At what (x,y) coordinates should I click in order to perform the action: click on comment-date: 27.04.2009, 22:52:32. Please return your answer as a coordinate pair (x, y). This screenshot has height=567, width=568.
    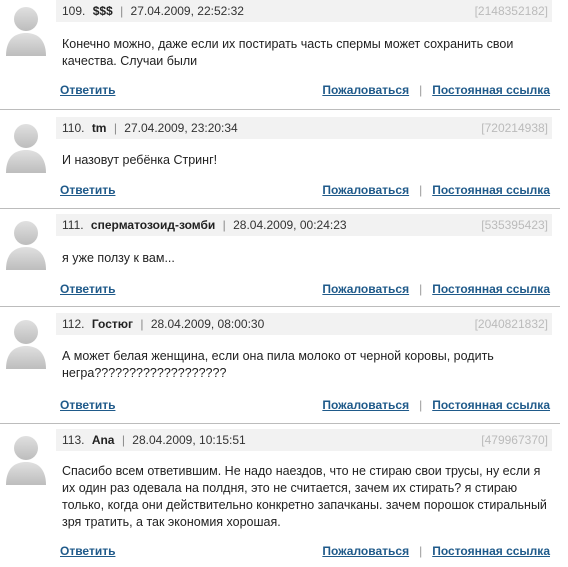
    Looking at the image, I should click on (187, 11).